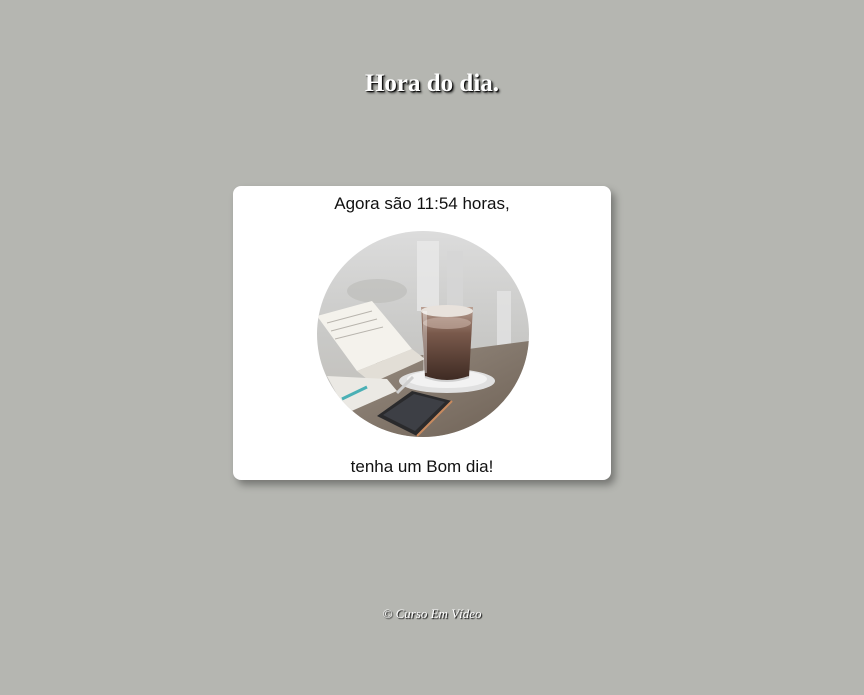 The width and height of the screenshot is (864, 695). I want to click on footer-copyright: © Curso Em Vídeo, so click(432, 613).